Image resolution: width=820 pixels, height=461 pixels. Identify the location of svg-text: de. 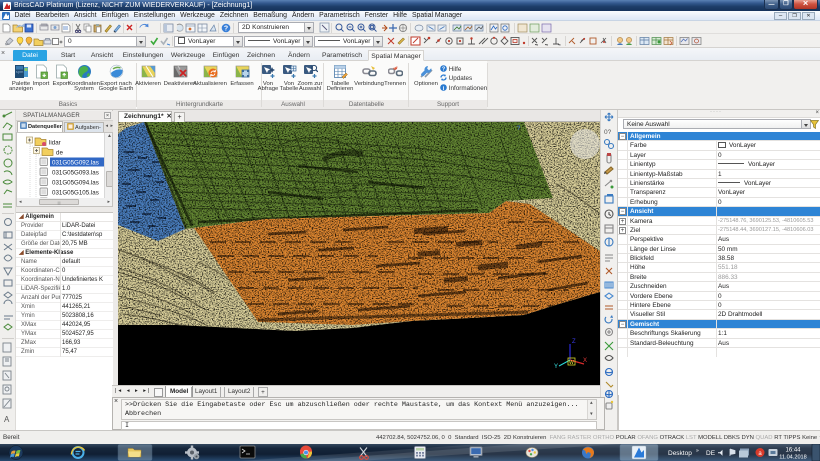
(59, 153).